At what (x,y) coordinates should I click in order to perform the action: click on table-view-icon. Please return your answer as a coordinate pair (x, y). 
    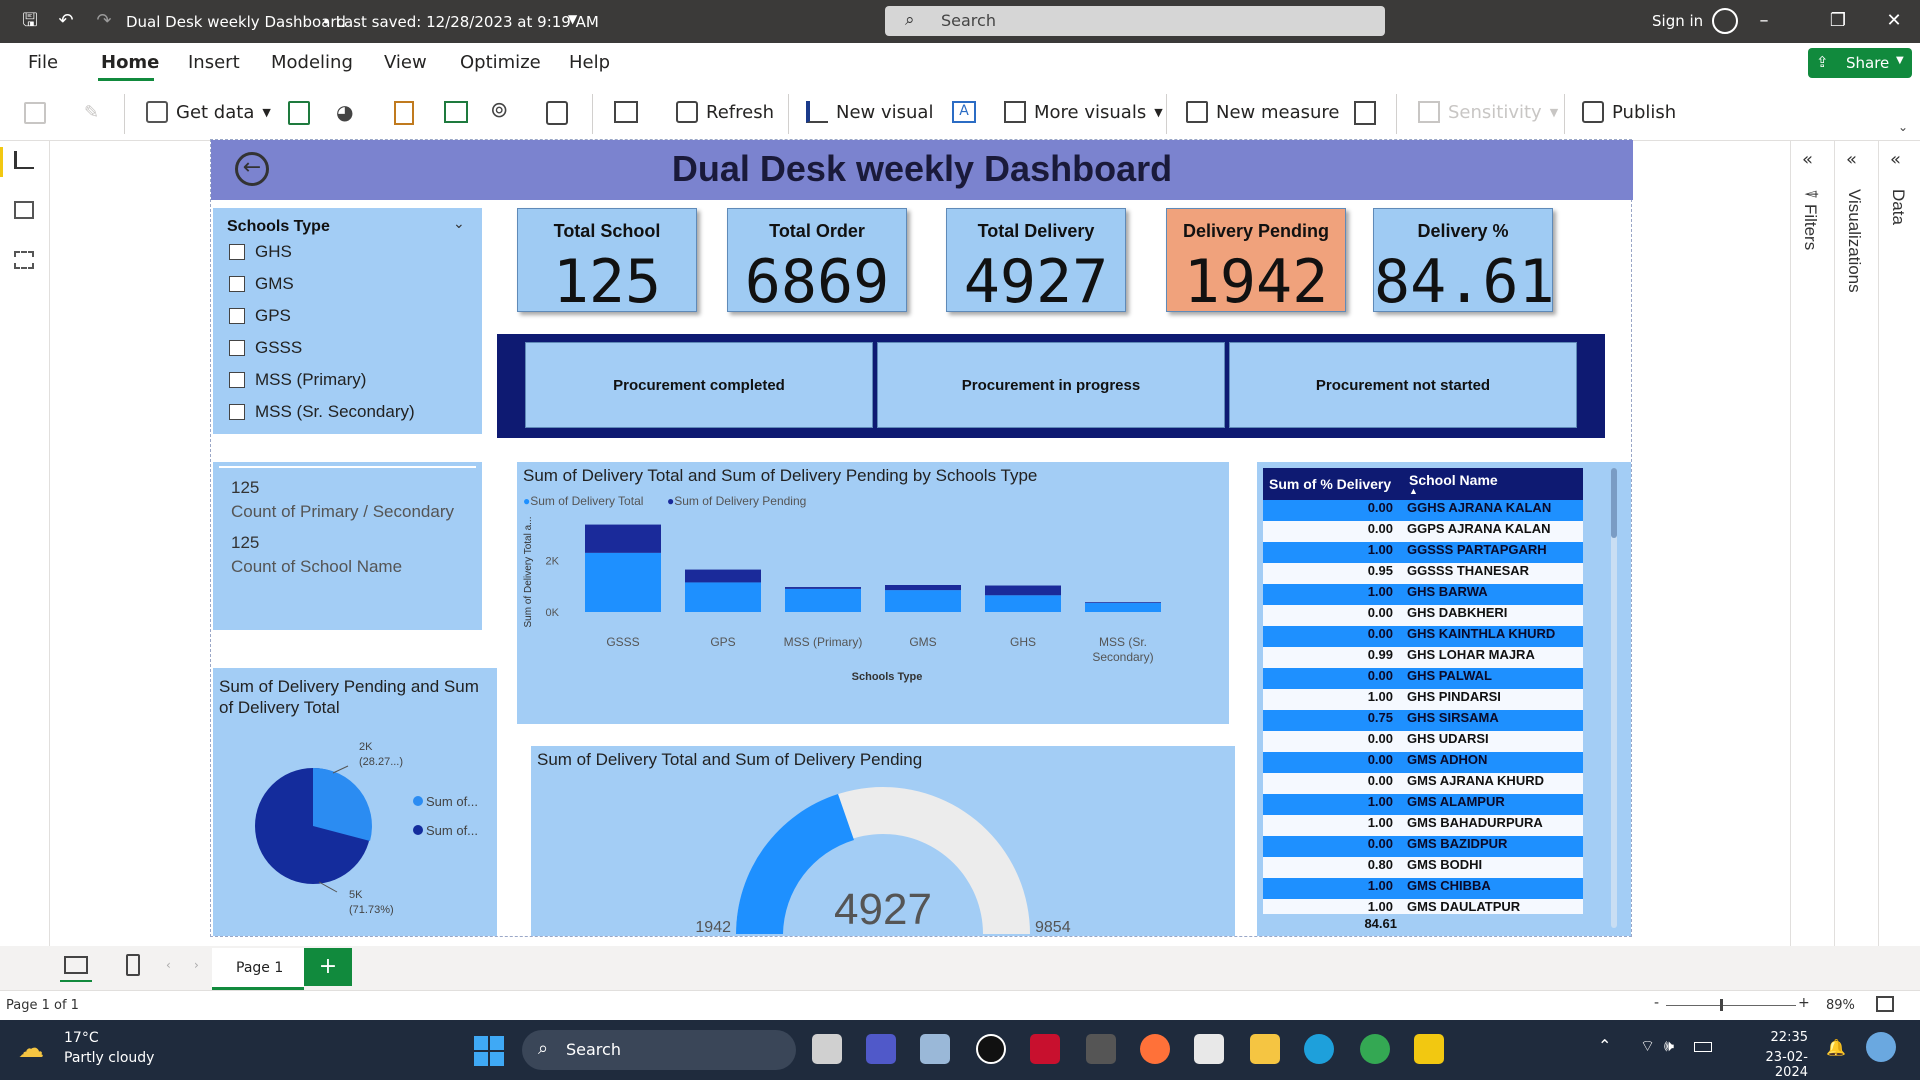
    Looking at the image, I should click on (24, 210).